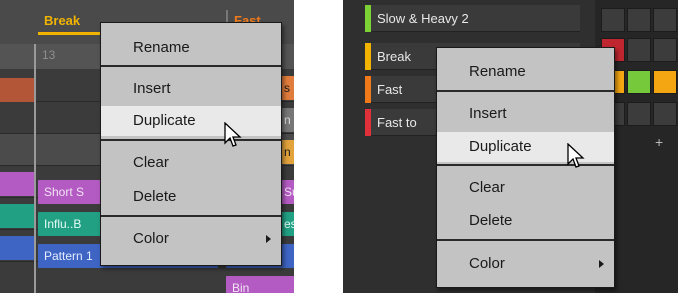 The width and height of the screenshot is (678, 293). What do you see at coordinates (73, 192) in the screenshot?
I see `pattern-clip: Short S` at bounding box center [73, 192].